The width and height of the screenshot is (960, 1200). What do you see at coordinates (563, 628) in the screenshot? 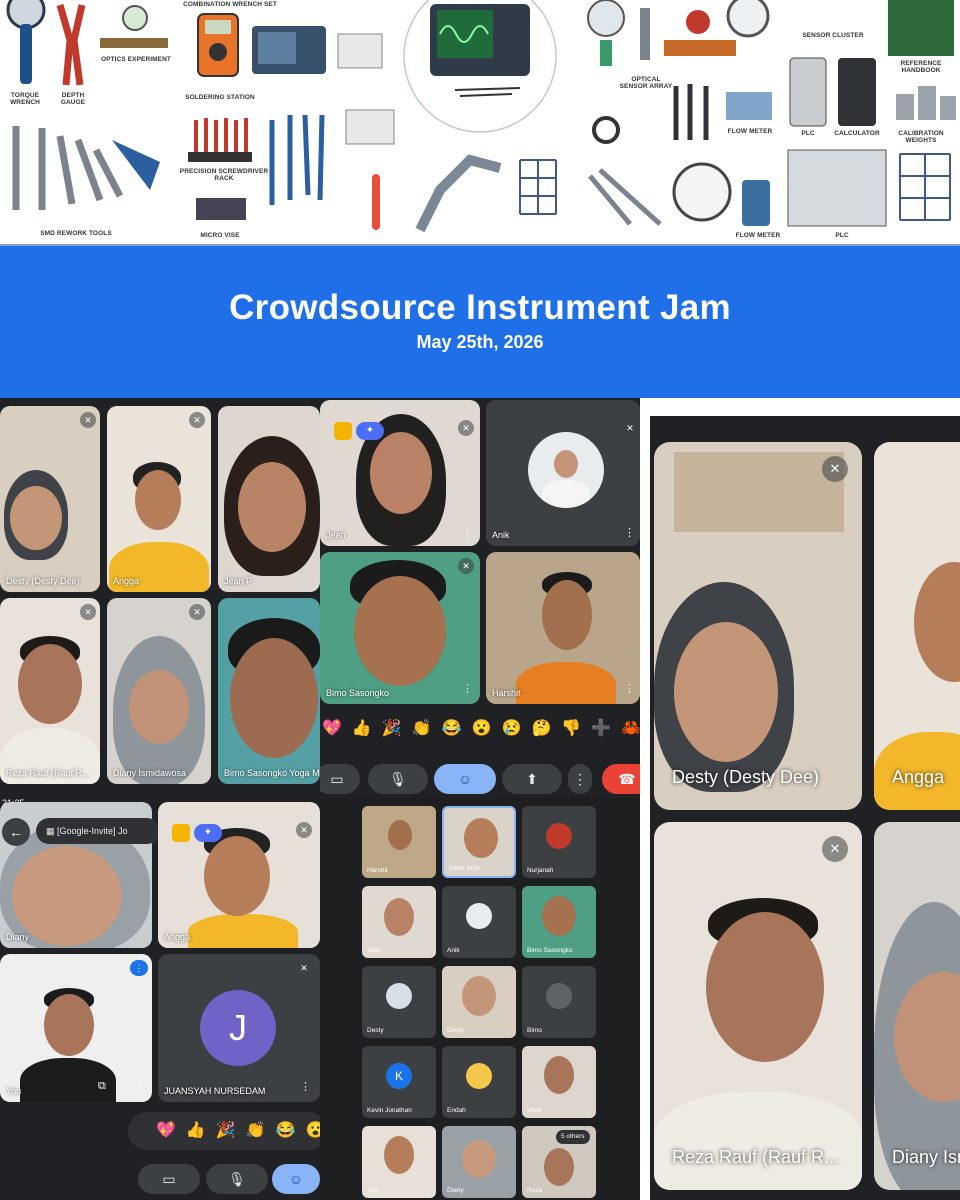
I see `participant-tile: Harshit ⋮` at bounding box center [563, 628].